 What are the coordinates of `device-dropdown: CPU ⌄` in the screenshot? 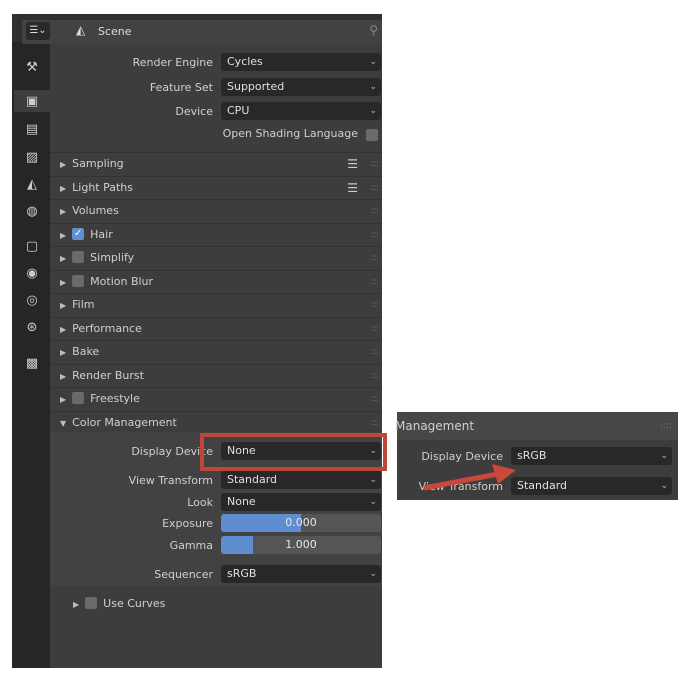 It's located at (301, 111).